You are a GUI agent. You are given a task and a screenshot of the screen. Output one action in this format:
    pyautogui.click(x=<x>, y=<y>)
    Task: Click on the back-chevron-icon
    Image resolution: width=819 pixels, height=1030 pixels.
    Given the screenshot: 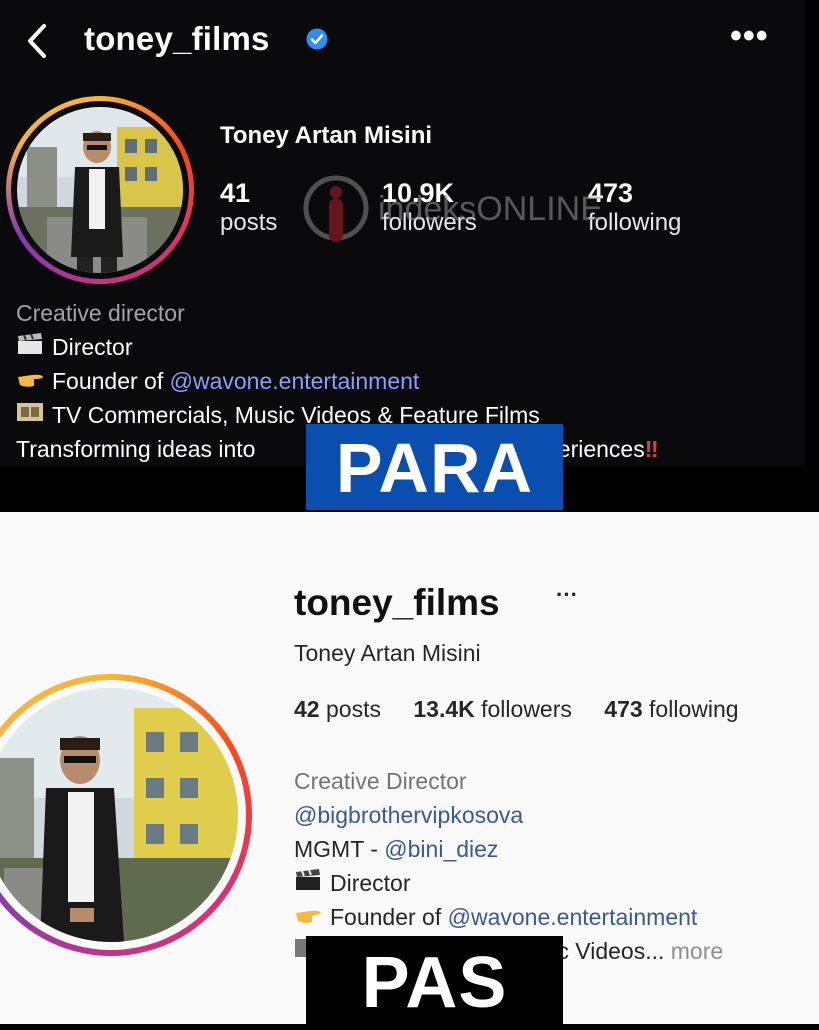 What is the action you would take?
    pyautogui.click(x=37, y=41)
    